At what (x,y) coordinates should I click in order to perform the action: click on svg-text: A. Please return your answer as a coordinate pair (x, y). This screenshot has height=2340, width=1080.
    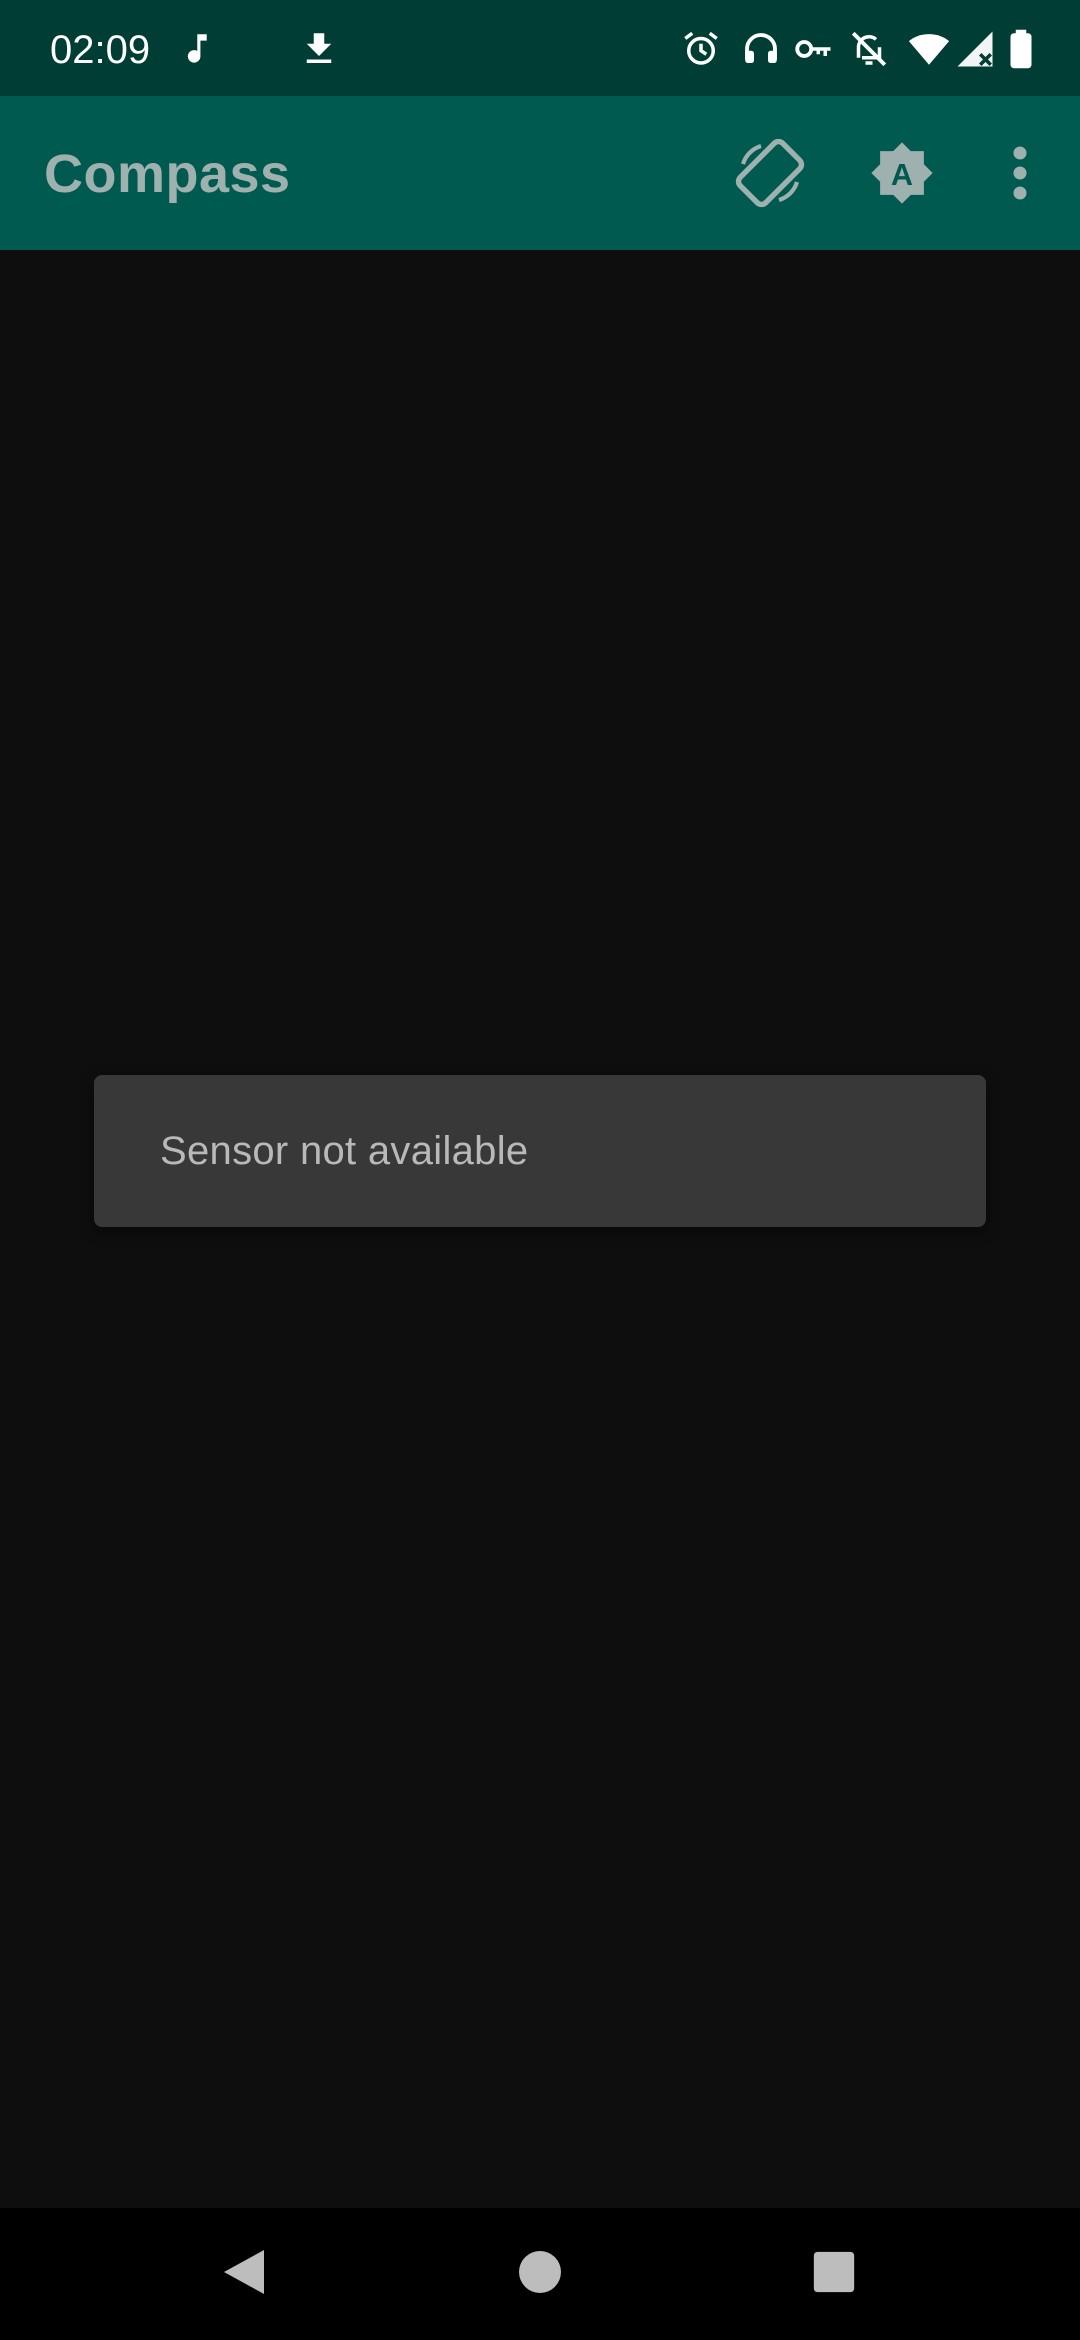
    Looking at the image, I should click on (902, 175).